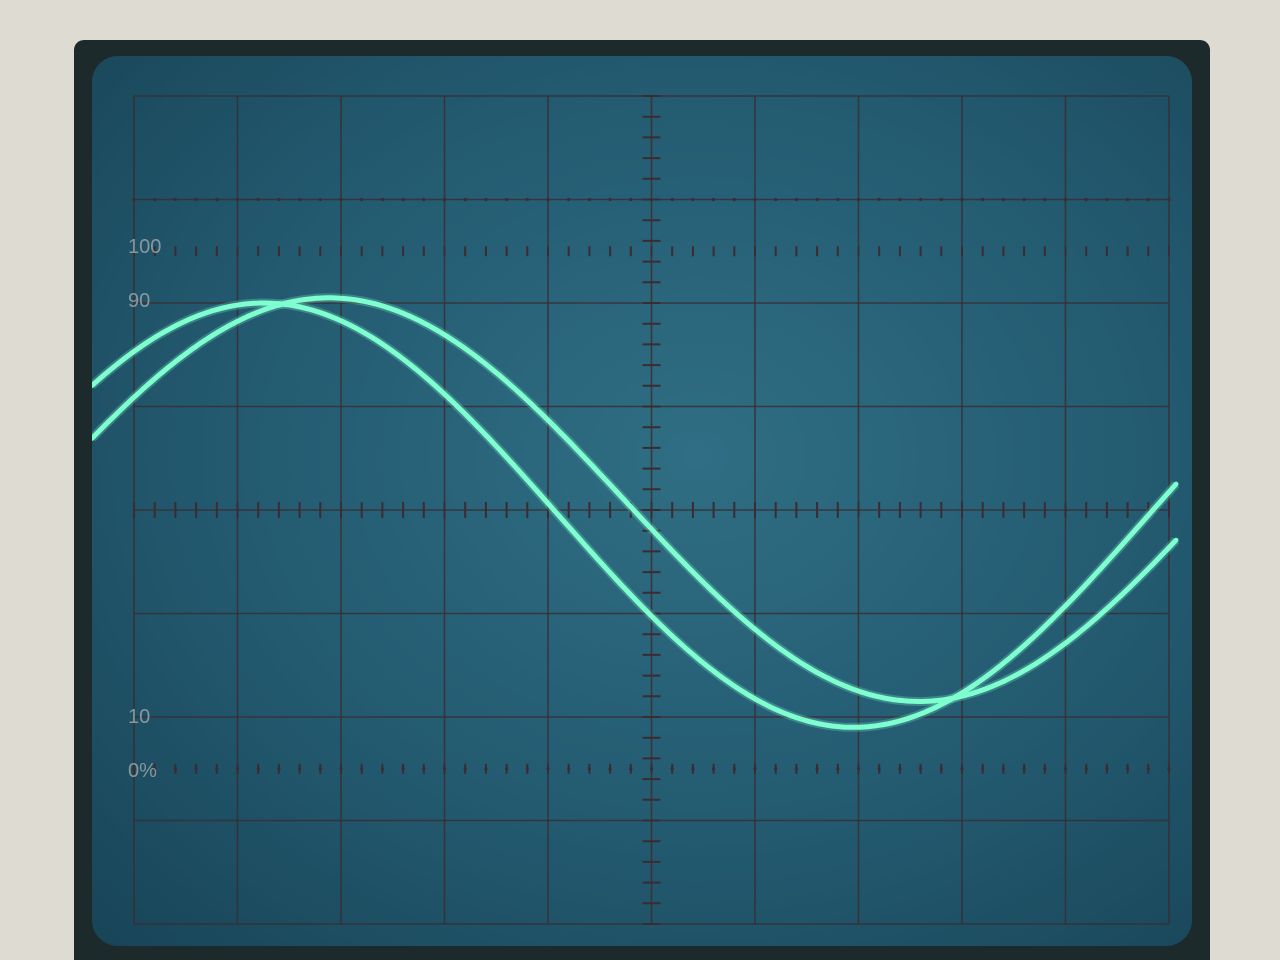 Image resolution: width=1280 pixels, height=960 pixels. What do you see at coordinates (139, 301) in the screenshot?
I see `percent-90-label: 90` at bounding box center [139, 301].